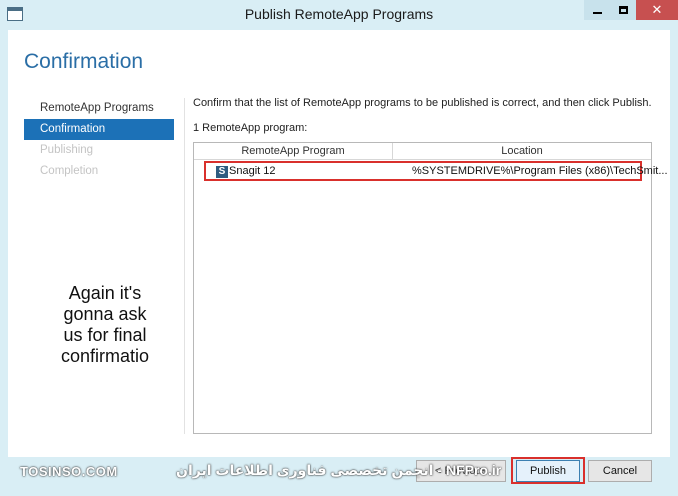  I want to click on window-title: Publish RemoteApp Programs, so click(339, 14).